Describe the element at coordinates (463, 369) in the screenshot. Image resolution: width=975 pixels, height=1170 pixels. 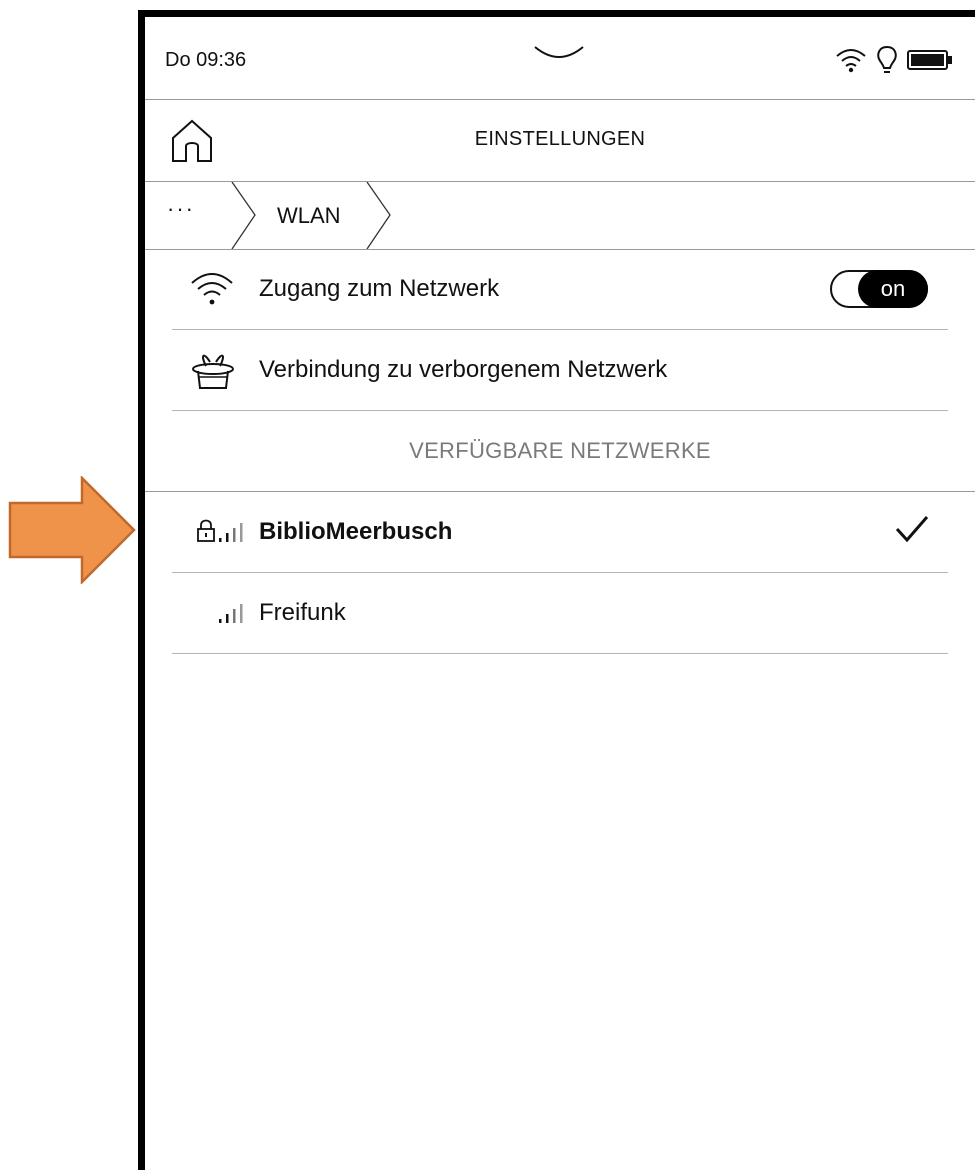
I see `hidden-network-label: Verbindung zu verborgenem Netzwerk` at that location.